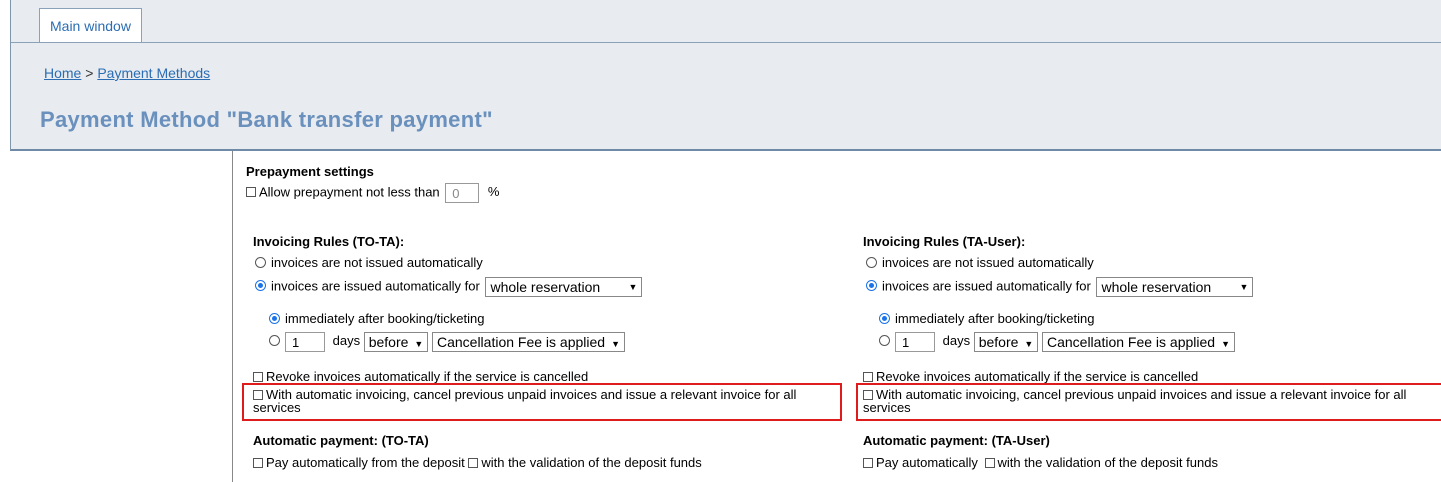 The height and width of the screenshot is (482, 1441). I want to click on tab-main-window: Main window, so click(90, 25).